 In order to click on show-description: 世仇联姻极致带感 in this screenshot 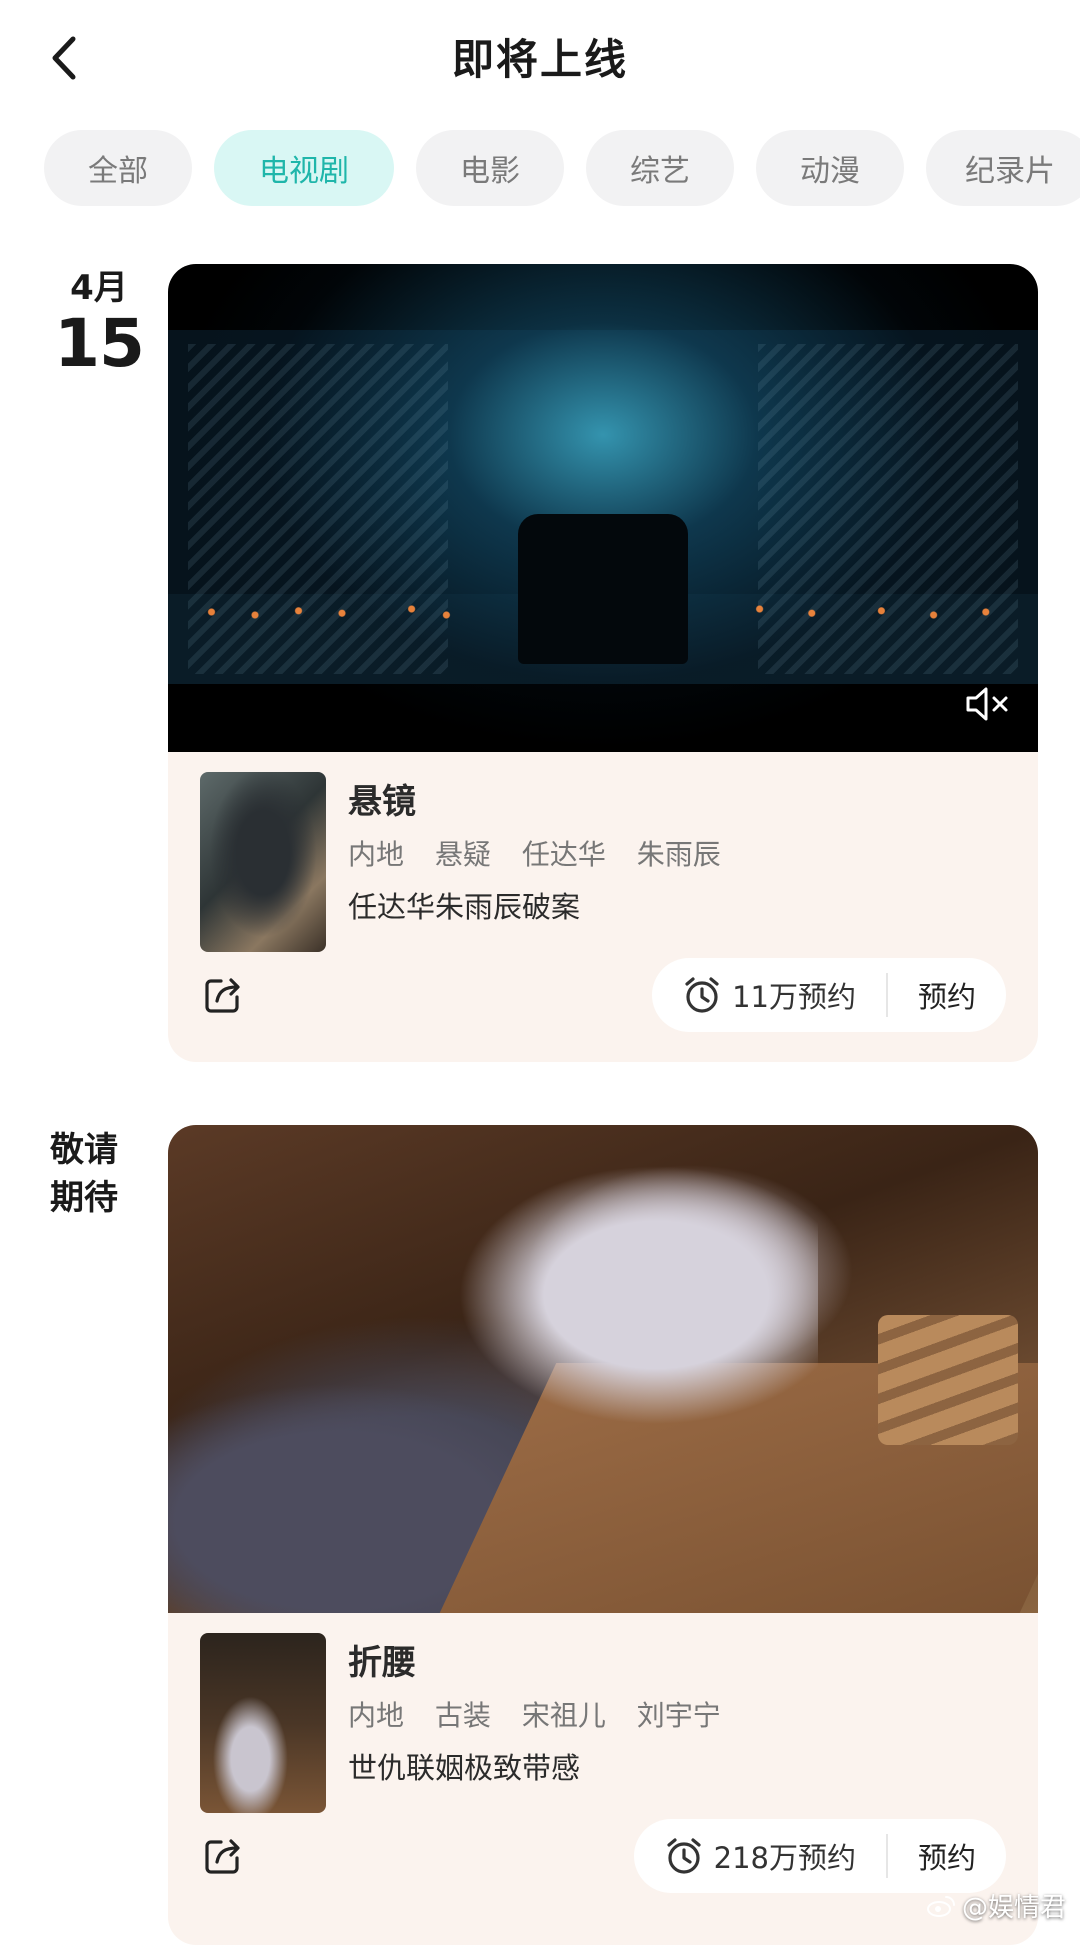, I will do `click(693, 1768)`.